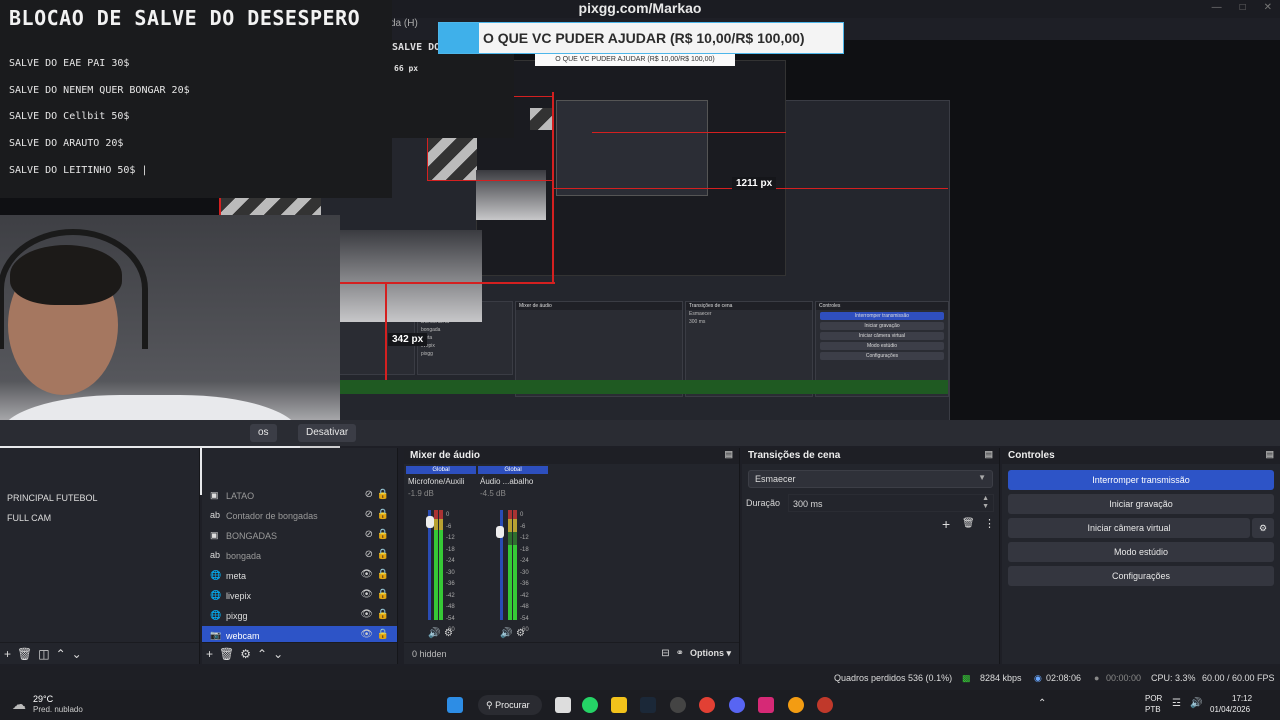  I want to click on volume-icon: 🔊, so click(1196, 703).